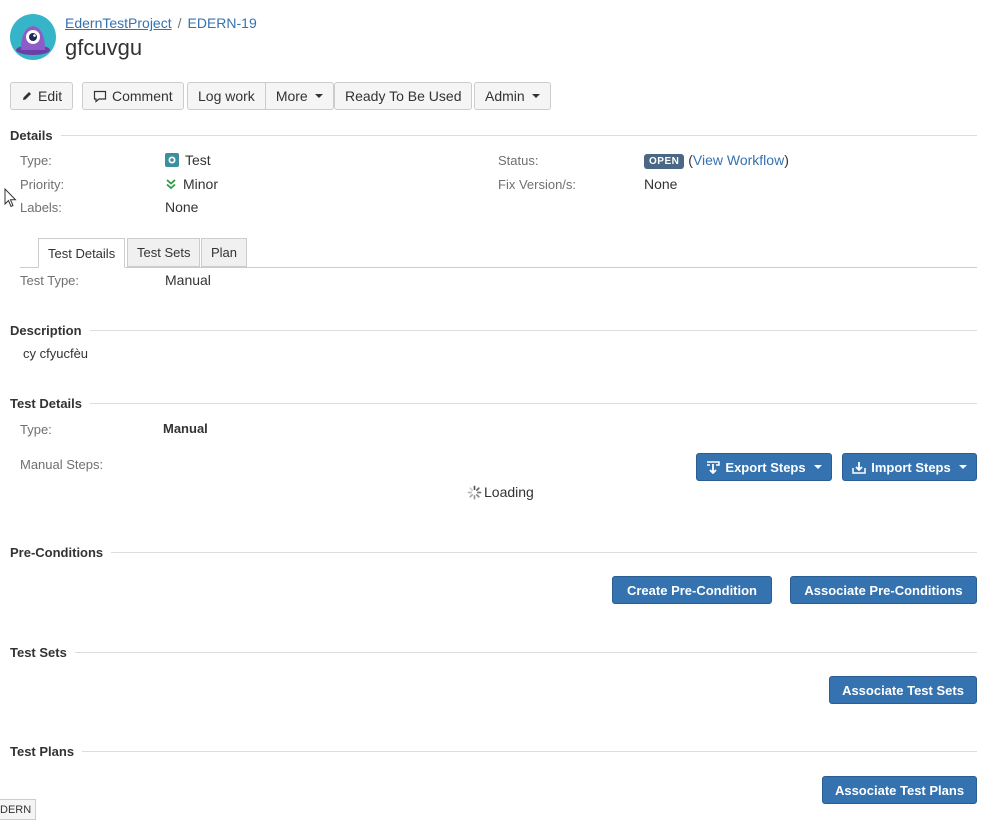 Image resolution: width=999 pixels, height=820 pixels. I want to click on associate-preconditions-label: Associate Pre-Conditions, so click(883, 590).